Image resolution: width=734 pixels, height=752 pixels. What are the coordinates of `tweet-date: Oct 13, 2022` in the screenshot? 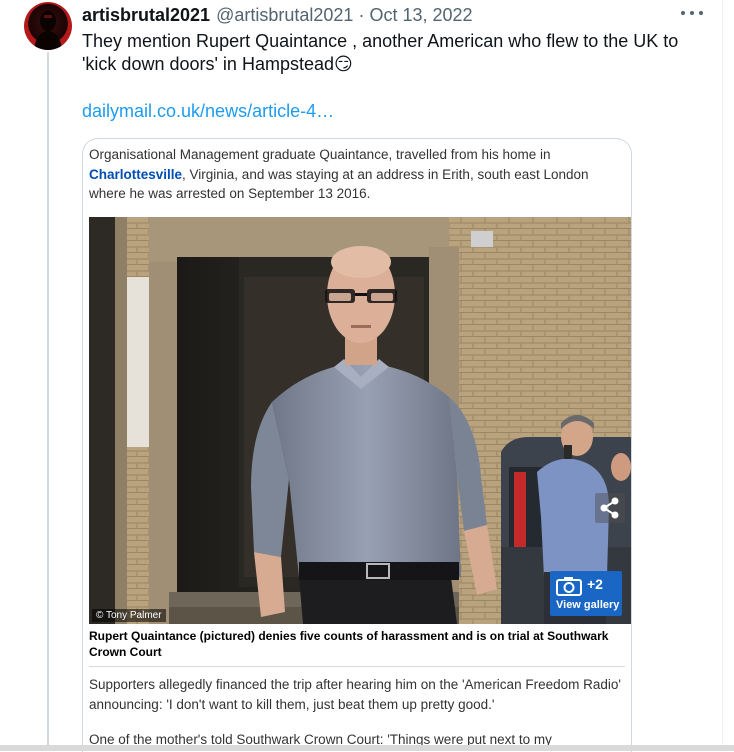 It's located at (420, 15).